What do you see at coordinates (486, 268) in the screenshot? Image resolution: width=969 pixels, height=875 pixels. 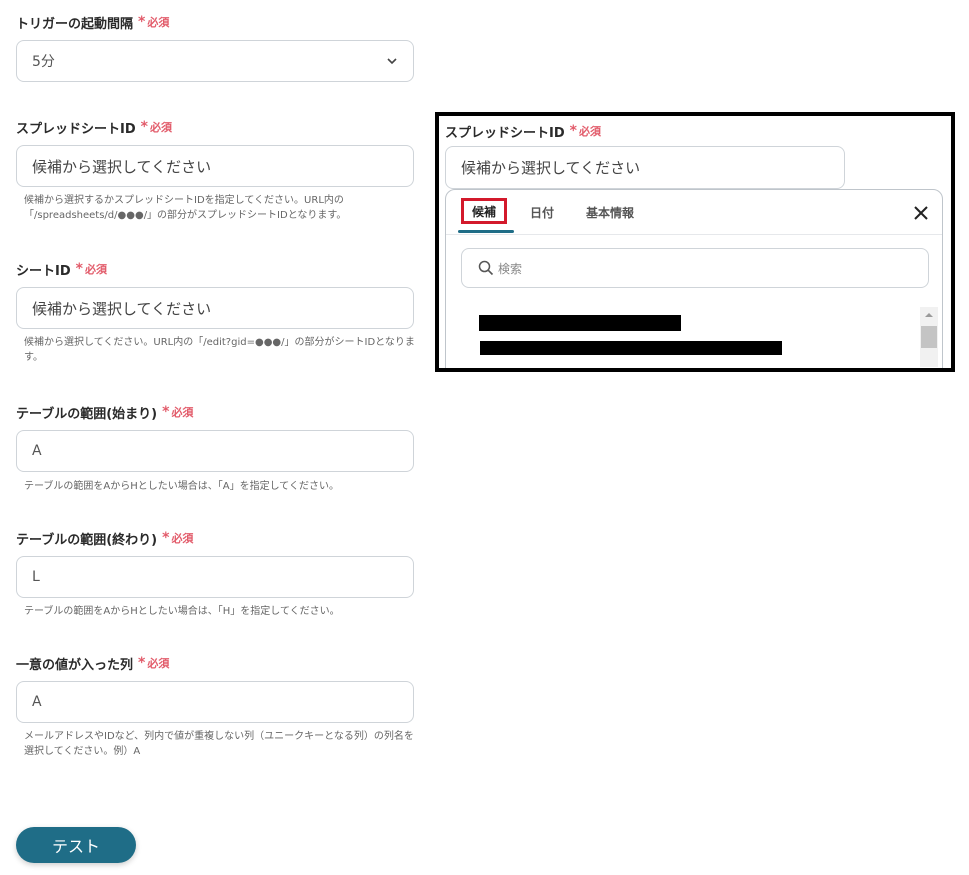 I see `search-icon` at bounding box center [486, 268].